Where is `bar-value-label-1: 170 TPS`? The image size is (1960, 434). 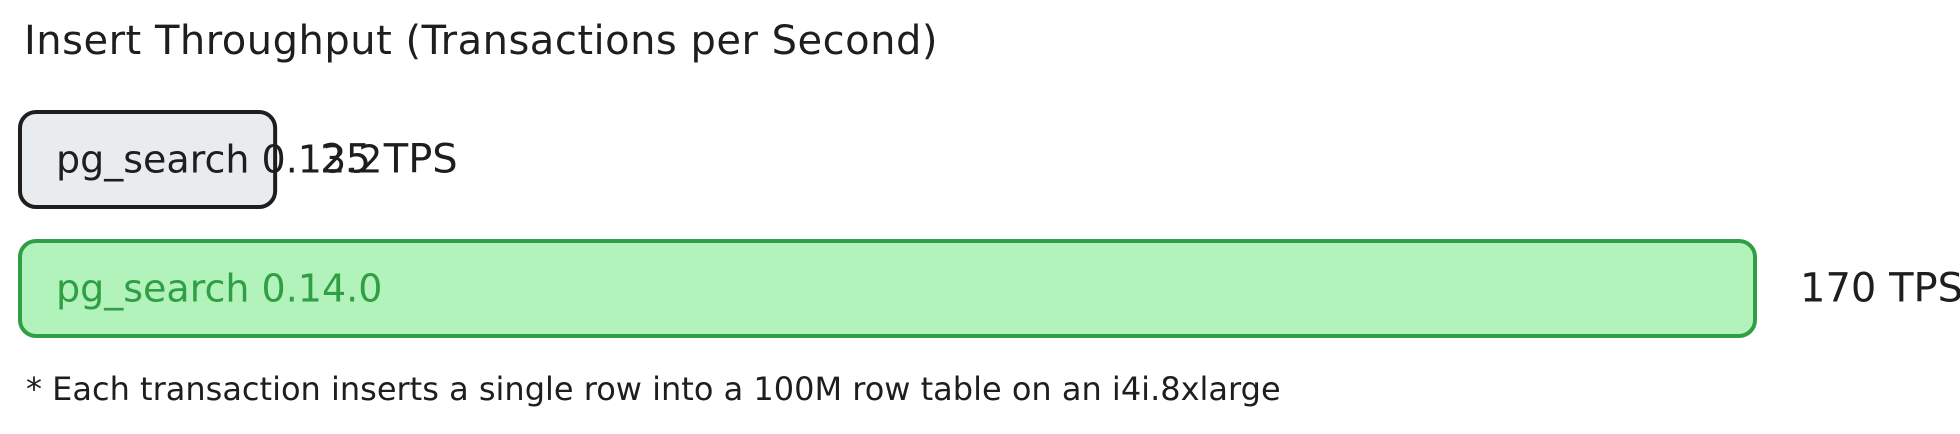
bar-value-label-1: 170 TPS is located at coordinates (1880, 289).